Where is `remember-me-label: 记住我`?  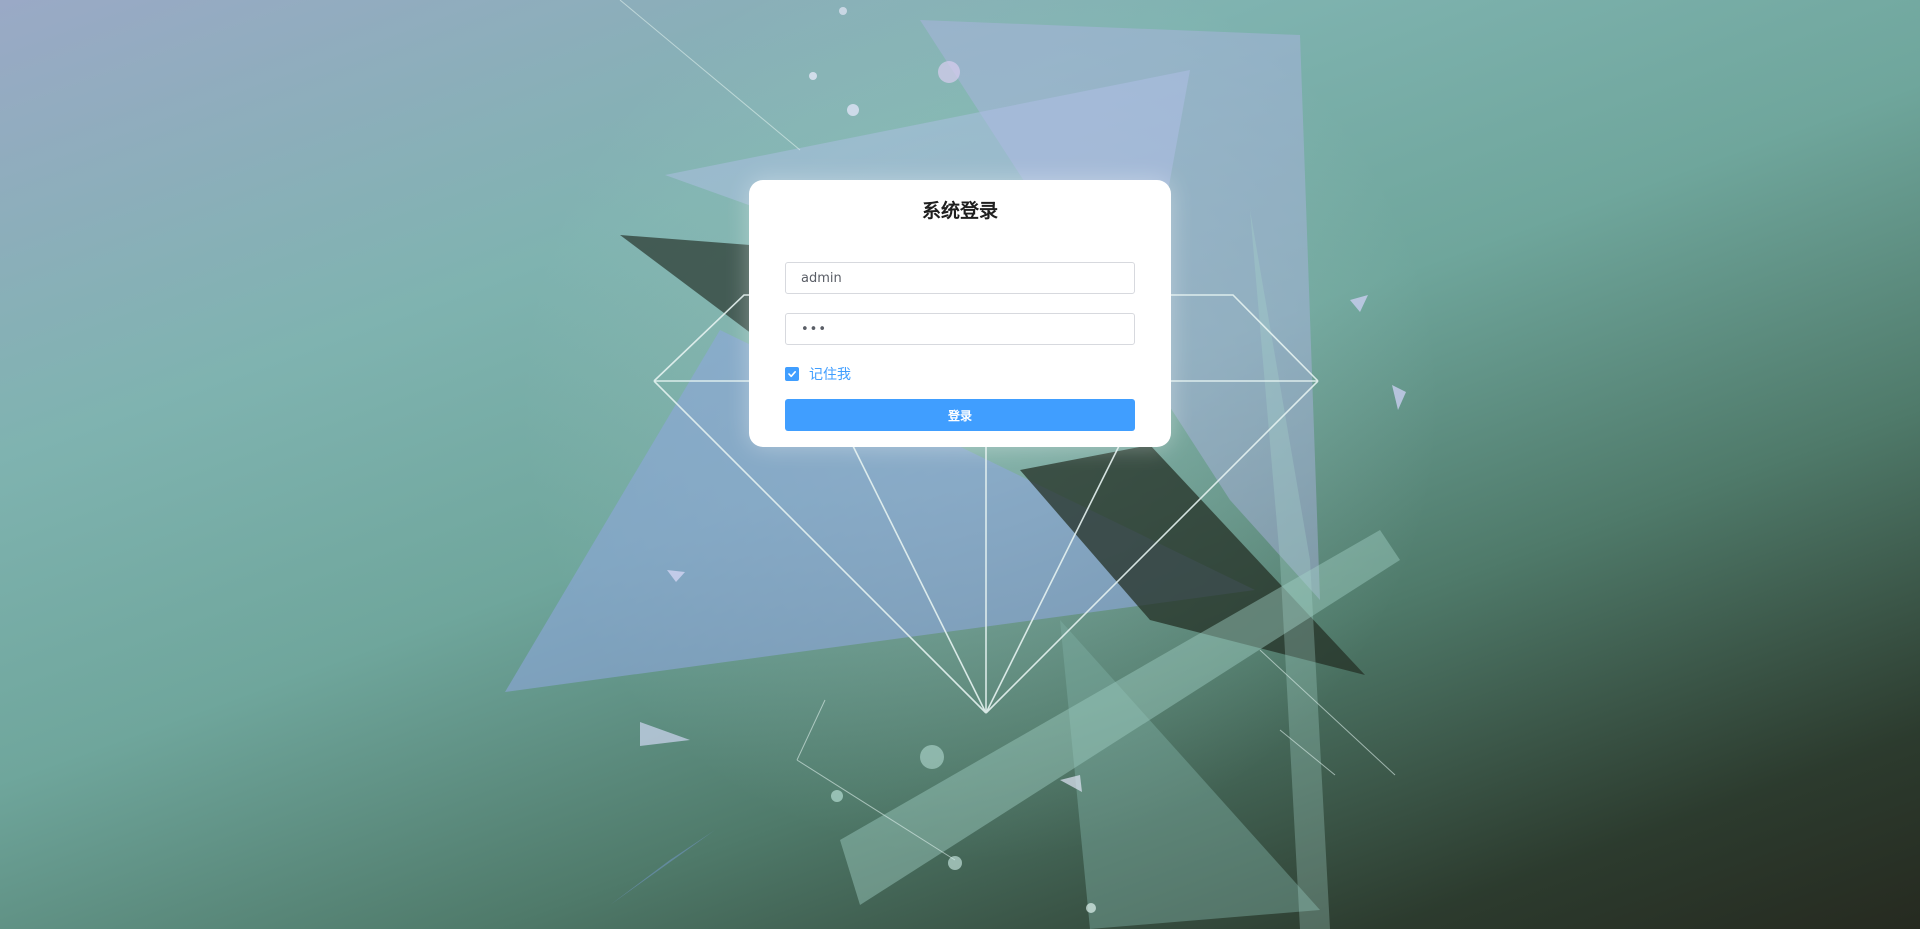
remember-me-label: 记住我 is located at coordinates (830, 374).